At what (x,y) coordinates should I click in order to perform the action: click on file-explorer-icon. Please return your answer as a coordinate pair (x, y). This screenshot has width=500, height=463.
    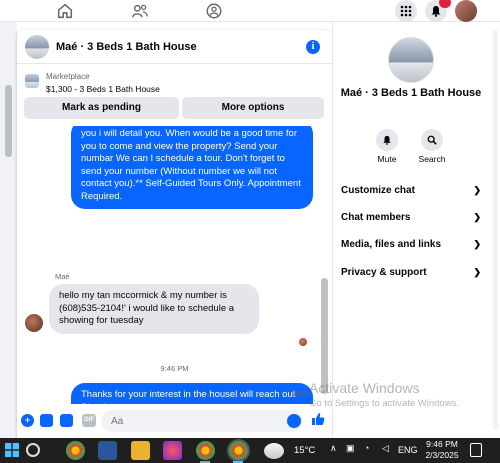
    Looking at the image, I should click on (140, 450).